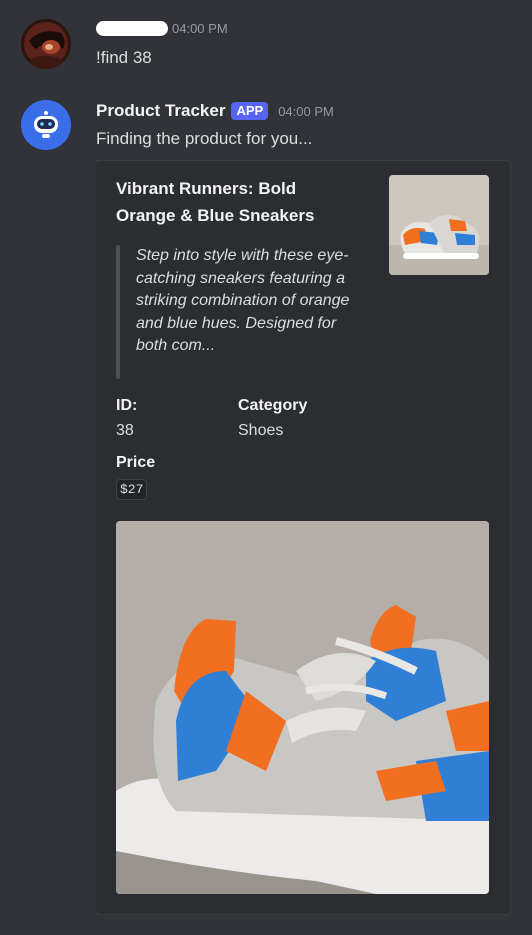 The width and height of the screenshot is (532, 935). I want to click on field-id-value: 38, so click(125, 430).